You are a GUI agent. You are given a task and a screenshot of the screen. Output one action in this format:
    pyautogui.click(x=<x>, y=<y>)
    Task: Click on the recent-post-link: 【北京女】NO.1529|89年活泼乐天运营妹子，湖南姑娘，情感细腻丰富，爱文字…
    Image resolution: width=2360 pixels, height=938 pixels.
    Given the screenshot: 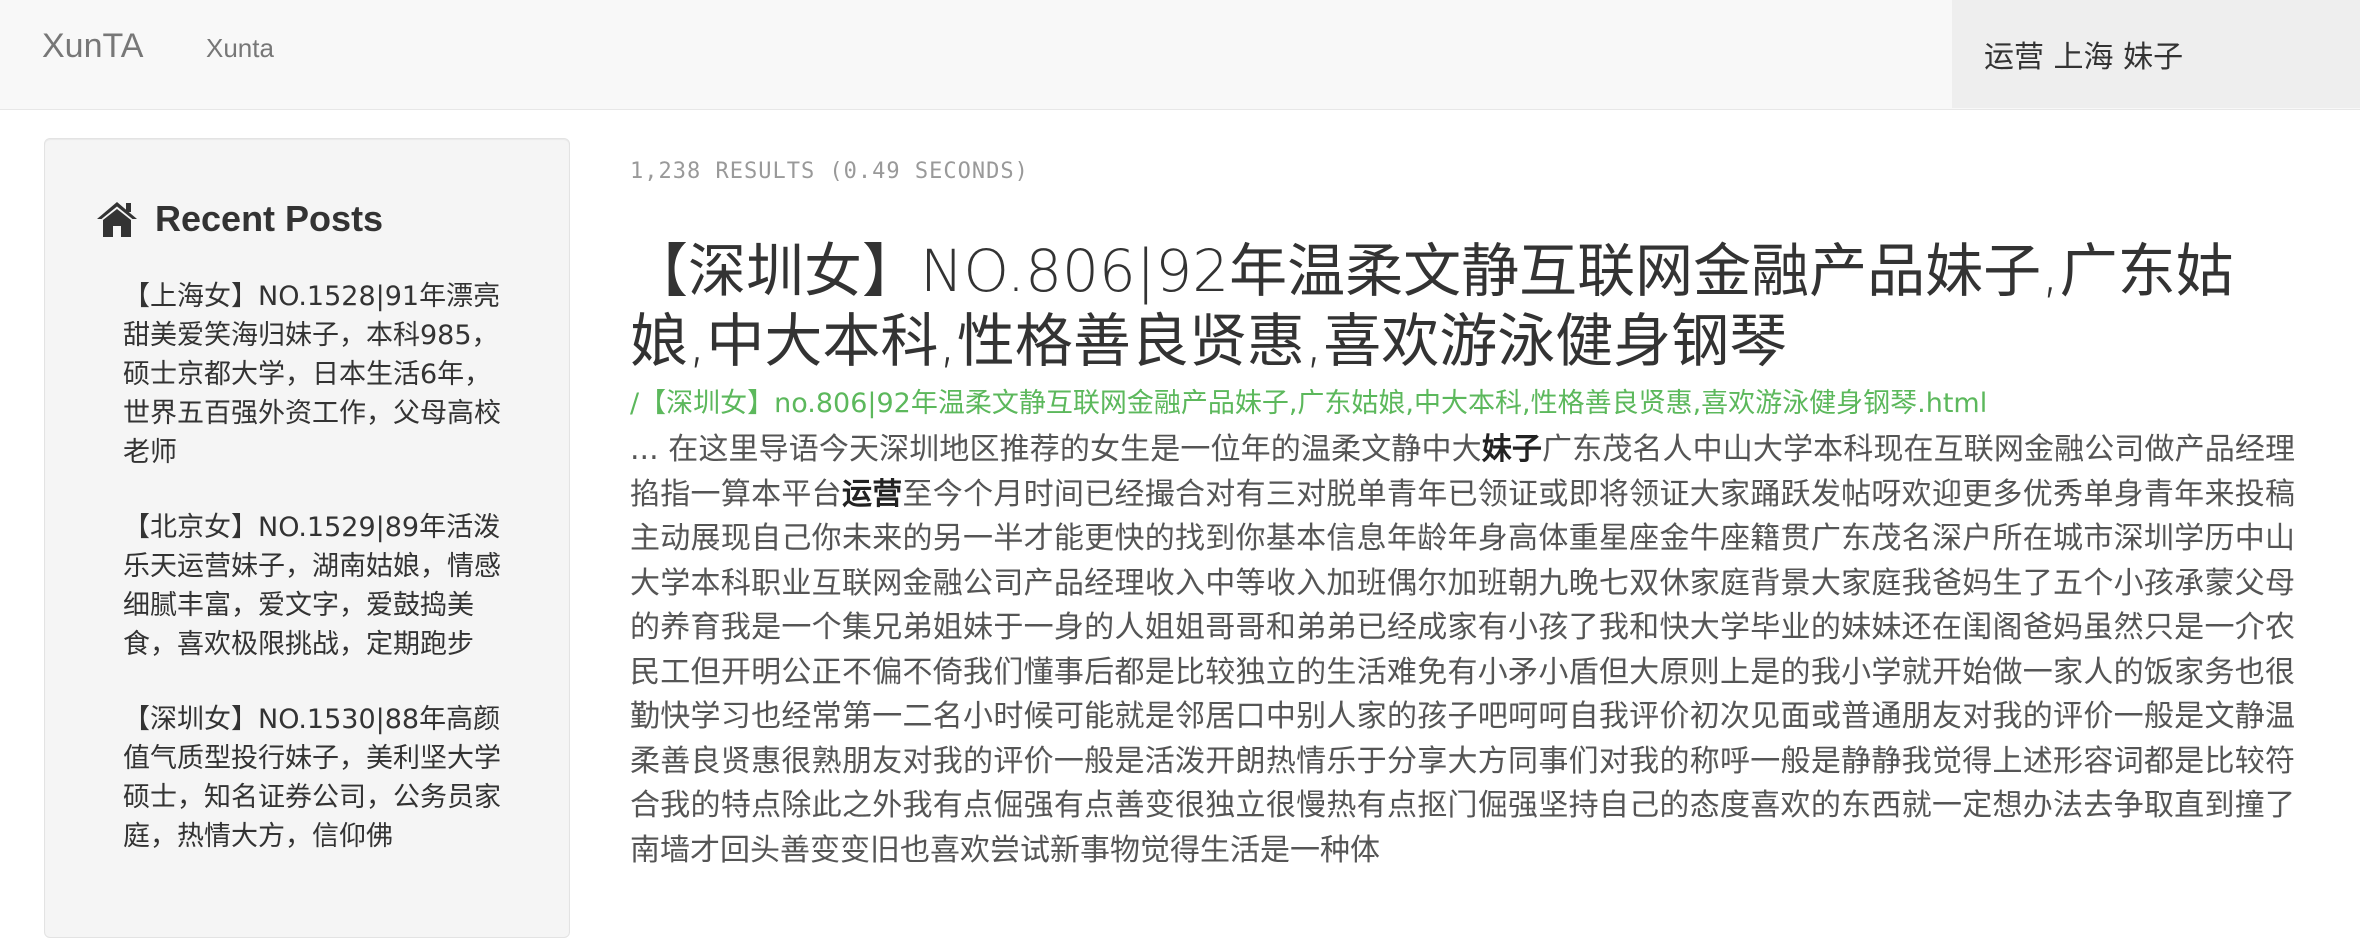 What is the action you would take?
    pyautogui.click(x=318, y=586)
    